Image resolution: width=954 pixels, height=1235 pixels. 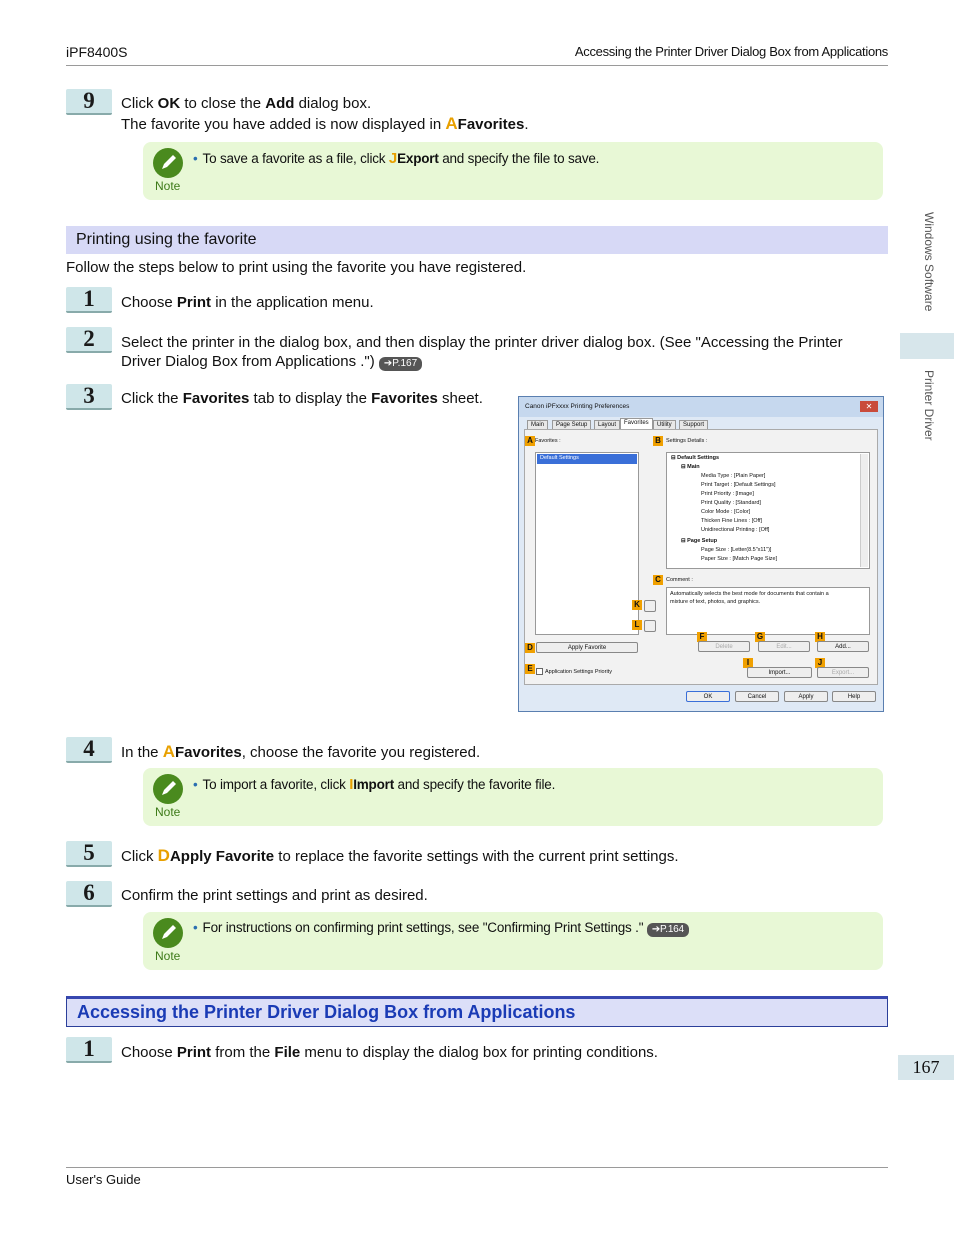 What do you see at coordinates (587, 543) in the screenshot?
I see `favorites-list: Default Settings` at bounding box center [587, 543].